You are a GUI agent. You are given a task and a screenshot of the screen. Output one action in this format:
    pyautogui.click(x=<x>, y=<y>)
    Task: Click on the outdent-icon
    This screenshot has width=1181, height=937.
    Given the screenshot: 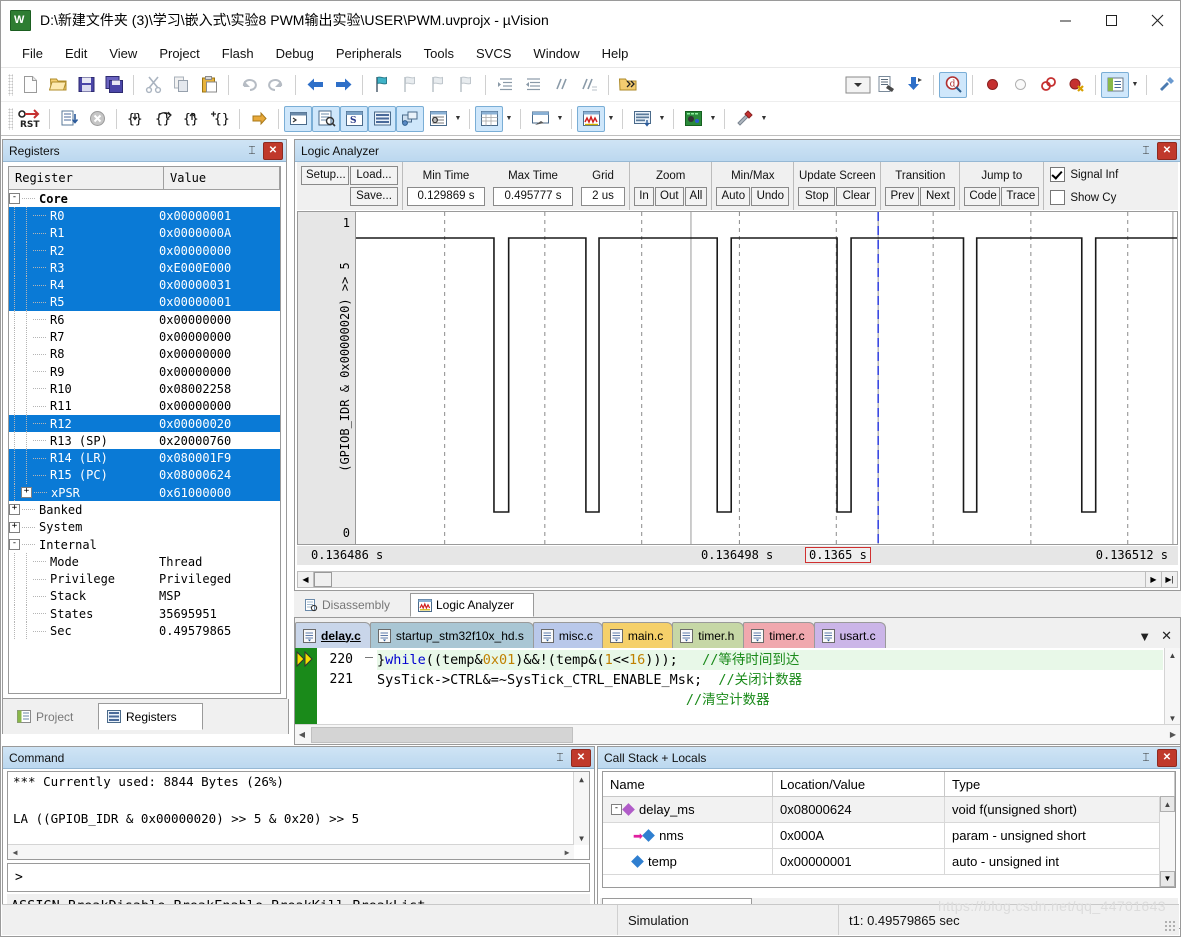 What is the action you would take?
    pyautogui.click(x=533, y=85)
    